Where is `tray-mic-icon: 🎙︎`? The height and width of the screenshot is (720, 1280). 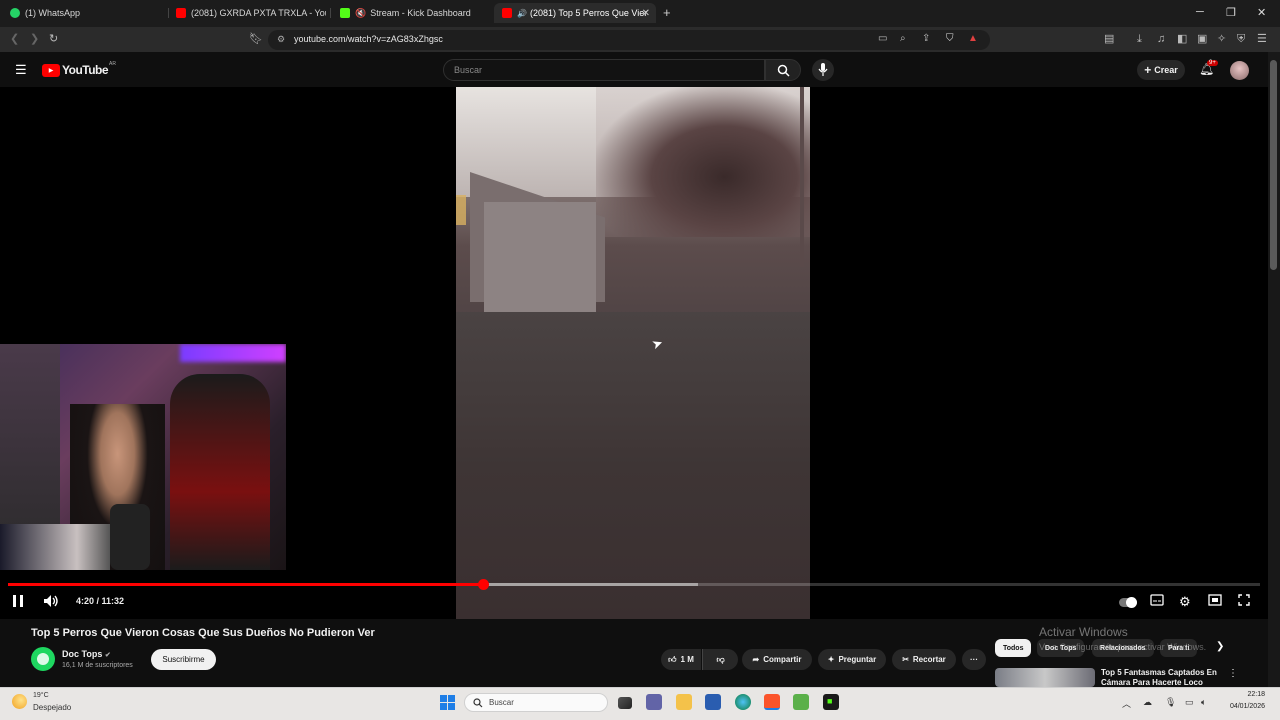
tray-mic-icon: 🎙︎ is located at coordinates (1170, 702).